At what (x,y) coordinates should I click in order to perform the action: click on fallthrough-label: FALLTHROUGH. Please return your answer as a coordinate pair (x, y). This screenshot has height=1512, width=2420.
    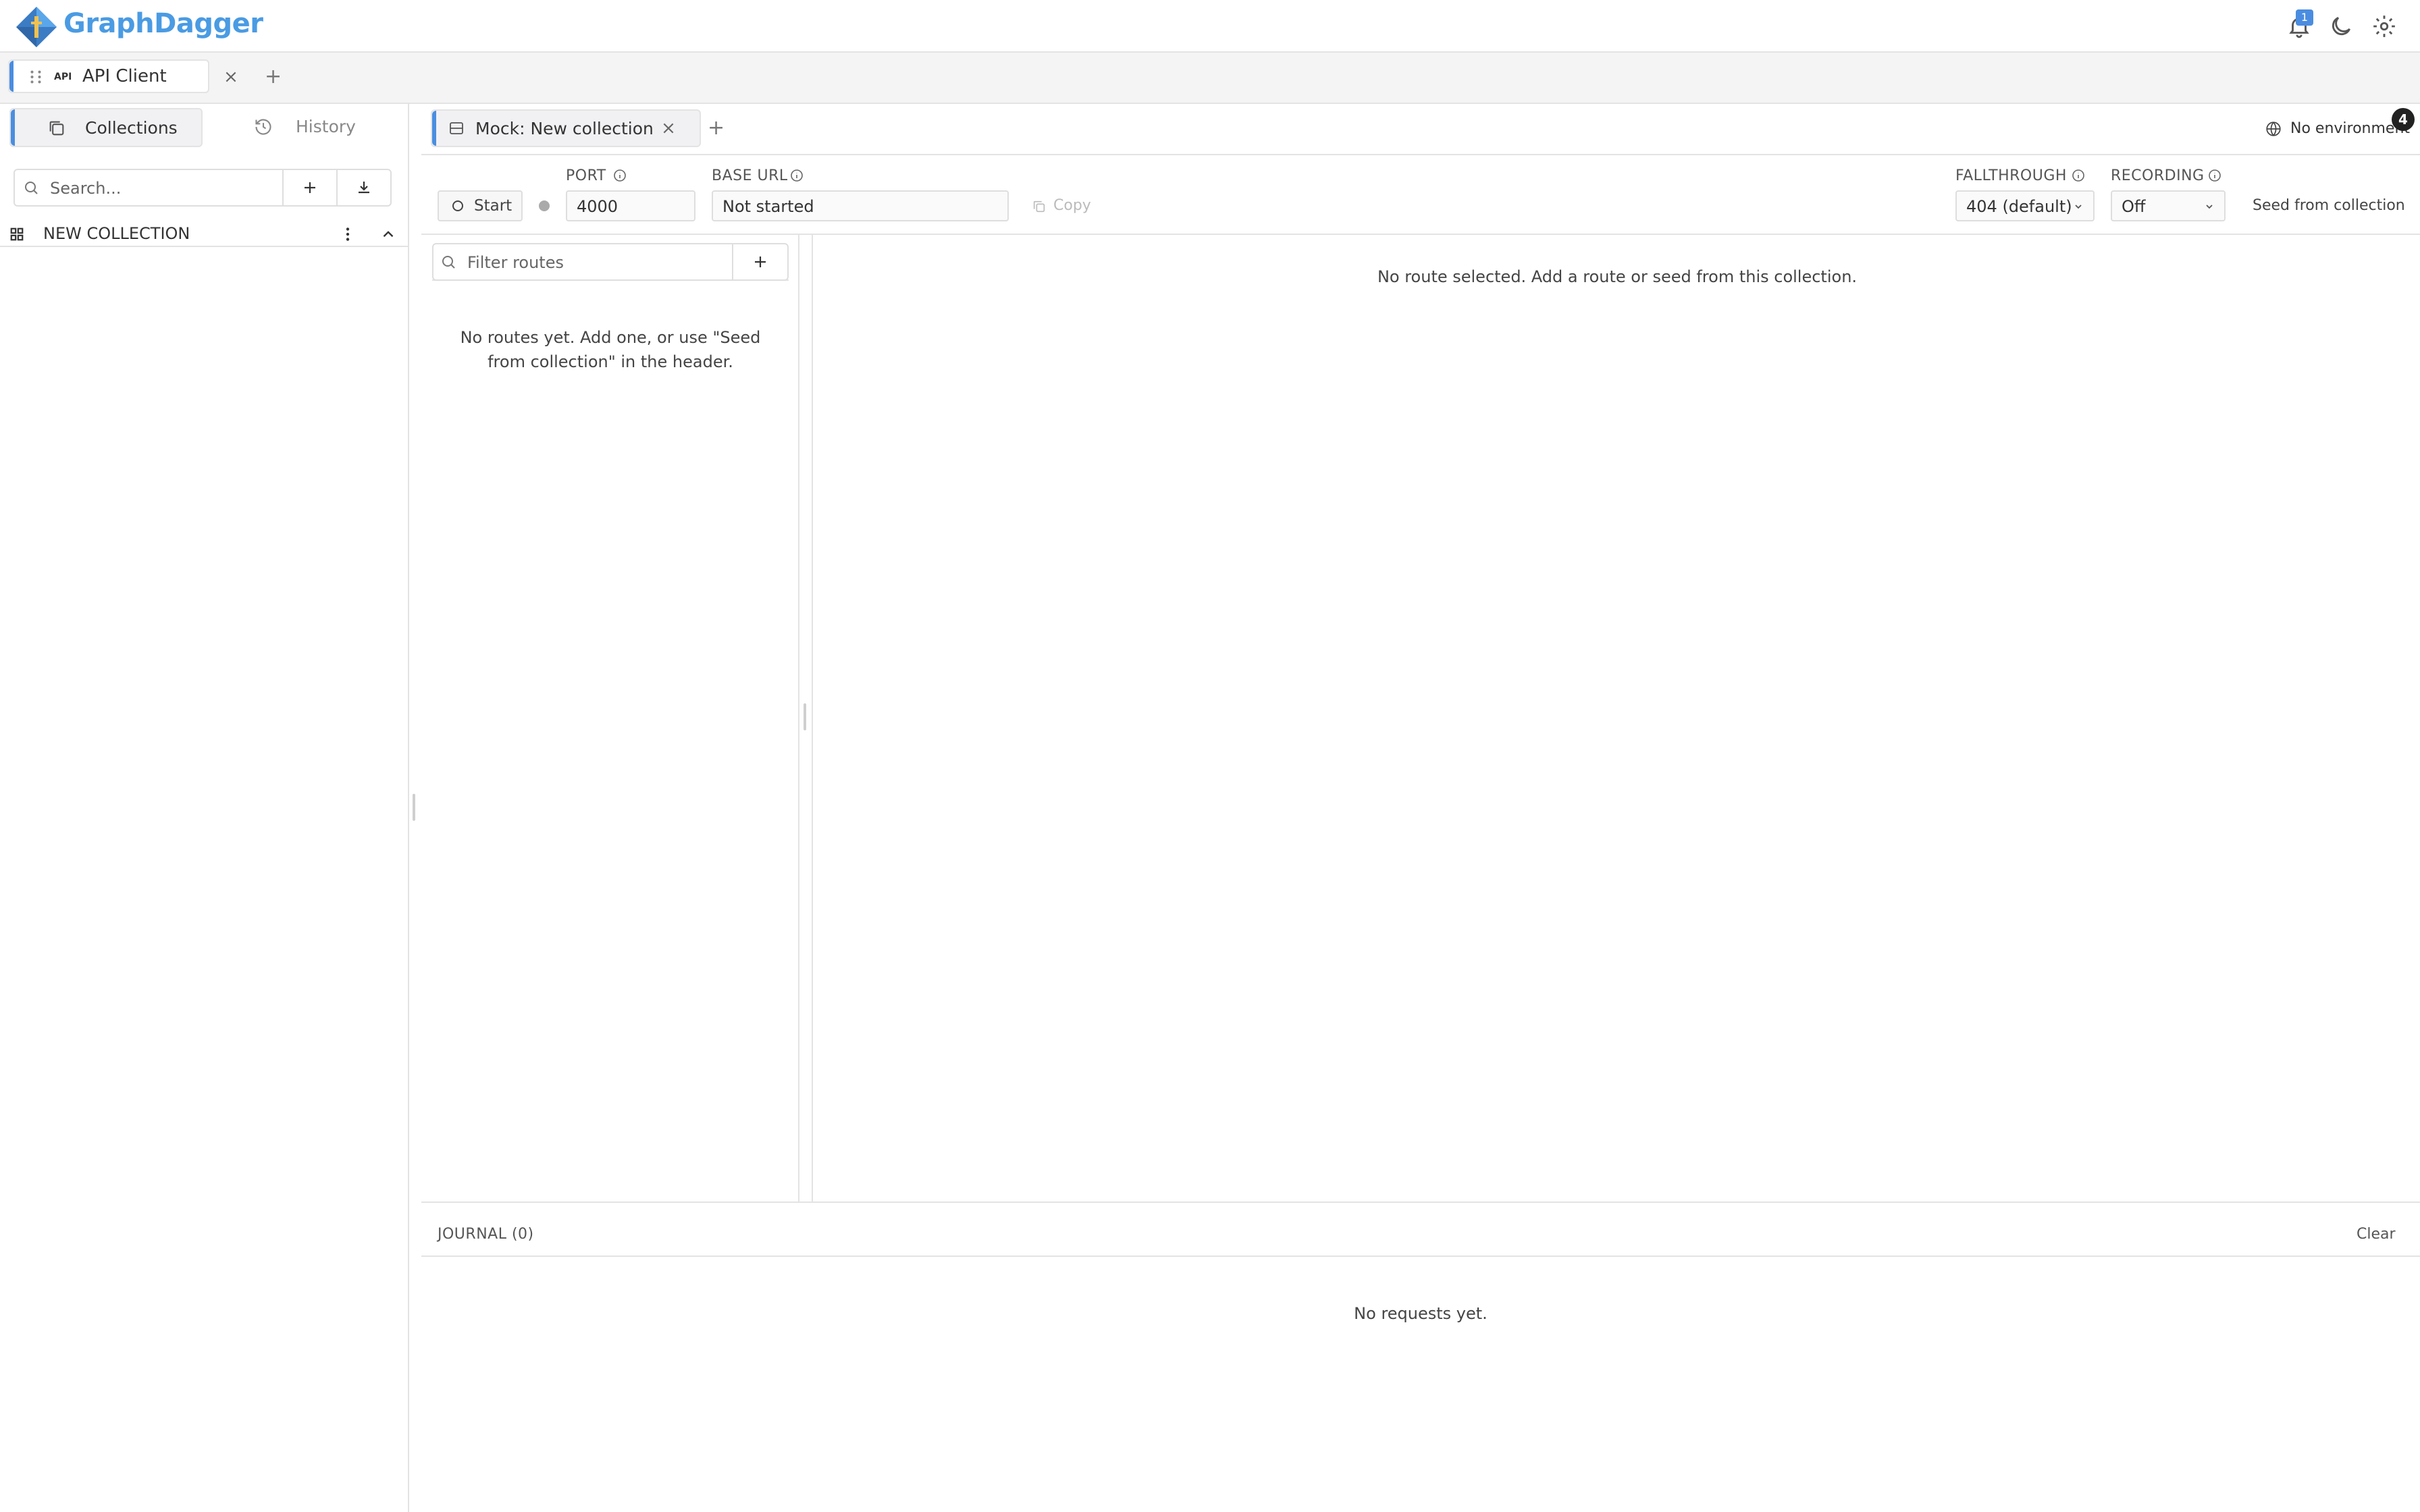
    Looking at the image, I should click on (2011, 175).